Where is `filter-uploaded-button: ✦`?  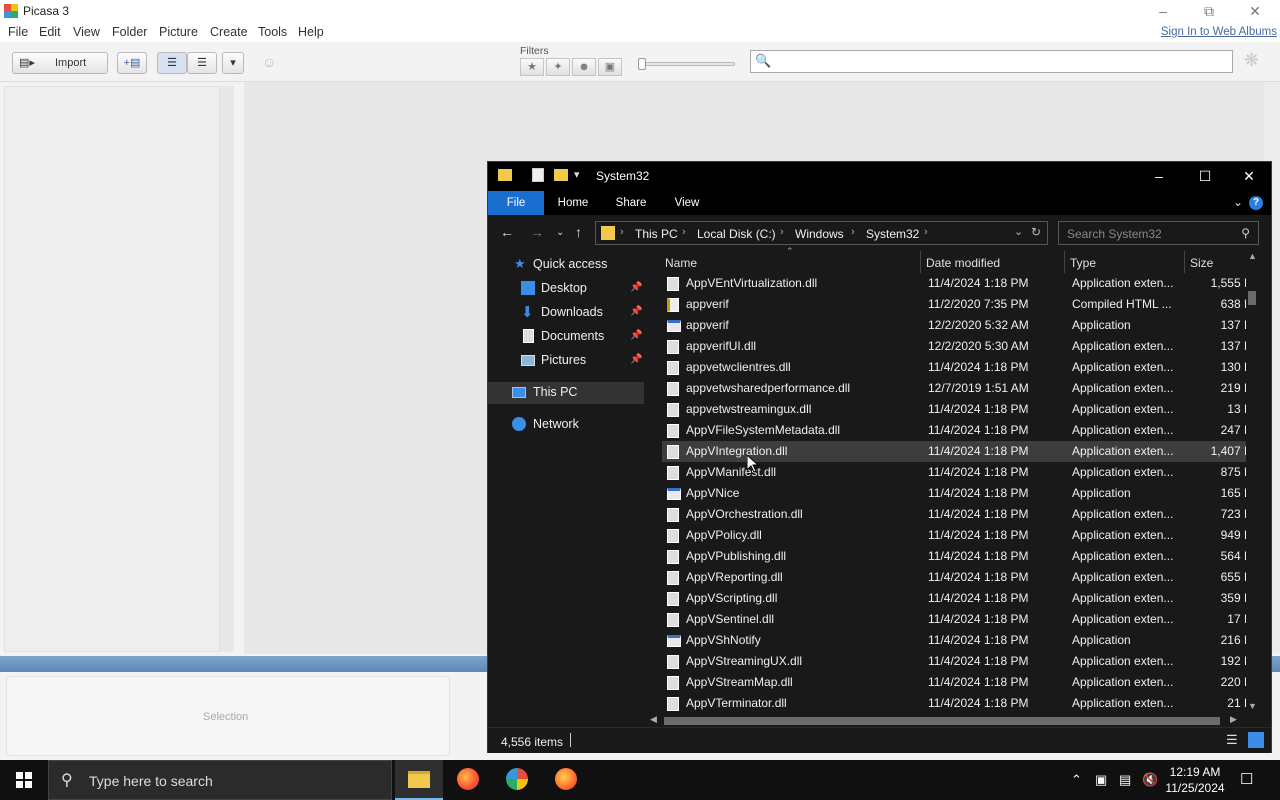
filter-uploaded-button: ✦ is located at coordinates (558, 67).